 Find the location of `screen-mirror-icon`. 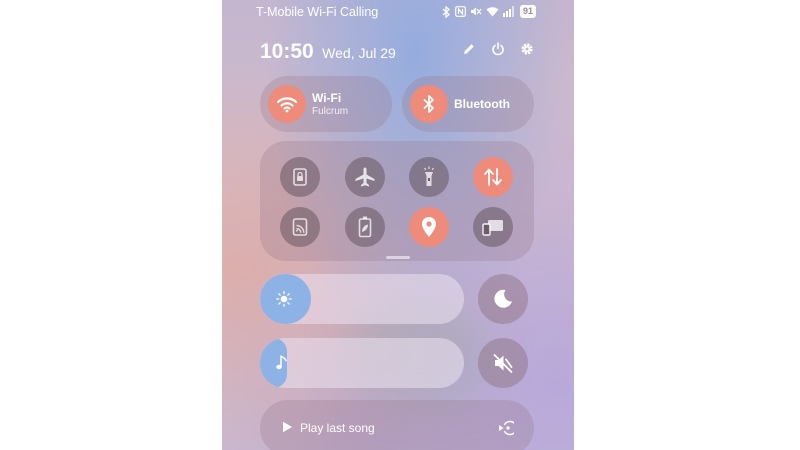

screen-mirror-icon is located at coordinates (492, 228).